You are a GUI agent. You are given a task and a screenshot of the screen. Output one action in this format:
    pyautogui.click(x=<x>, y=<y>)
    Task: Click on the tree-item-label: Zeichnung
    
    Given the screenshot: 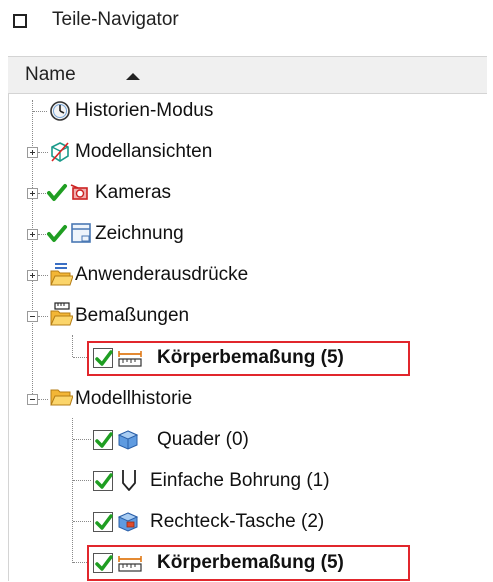 What is the action you would take?
    pyautogui.click(x=139, y=233)
    